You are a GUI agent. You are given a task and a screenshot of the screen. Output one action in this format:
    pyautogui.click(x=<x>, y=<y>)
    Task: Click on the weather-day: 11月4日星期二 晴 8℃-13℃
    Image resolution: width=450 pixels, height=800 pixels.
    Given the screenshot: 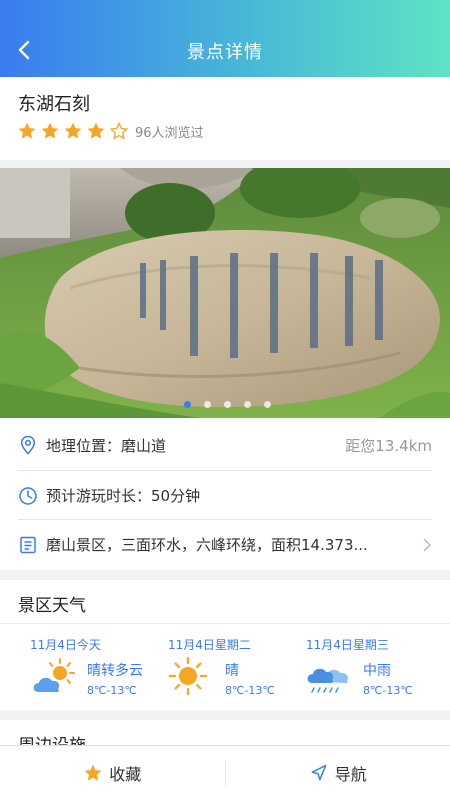 What is the action you would take?
    pyautogui.click(x=238, y=669)
    